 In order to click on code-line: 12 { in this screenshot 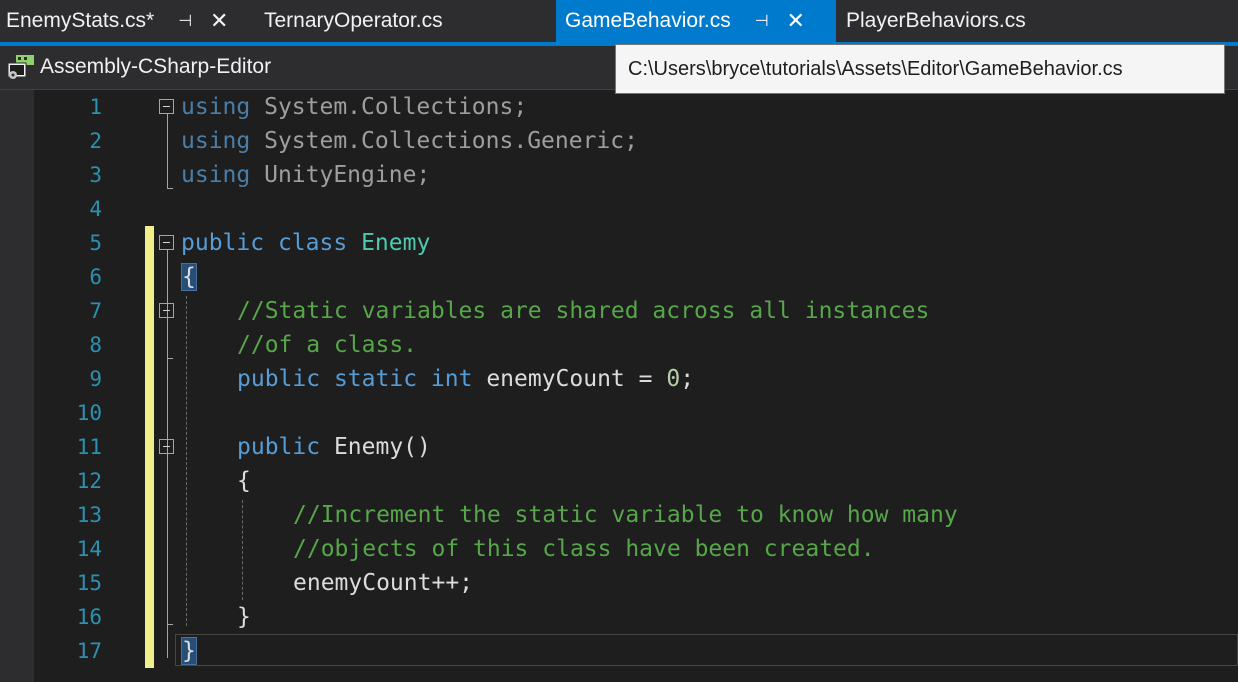, I will do `click(619, 481)`.